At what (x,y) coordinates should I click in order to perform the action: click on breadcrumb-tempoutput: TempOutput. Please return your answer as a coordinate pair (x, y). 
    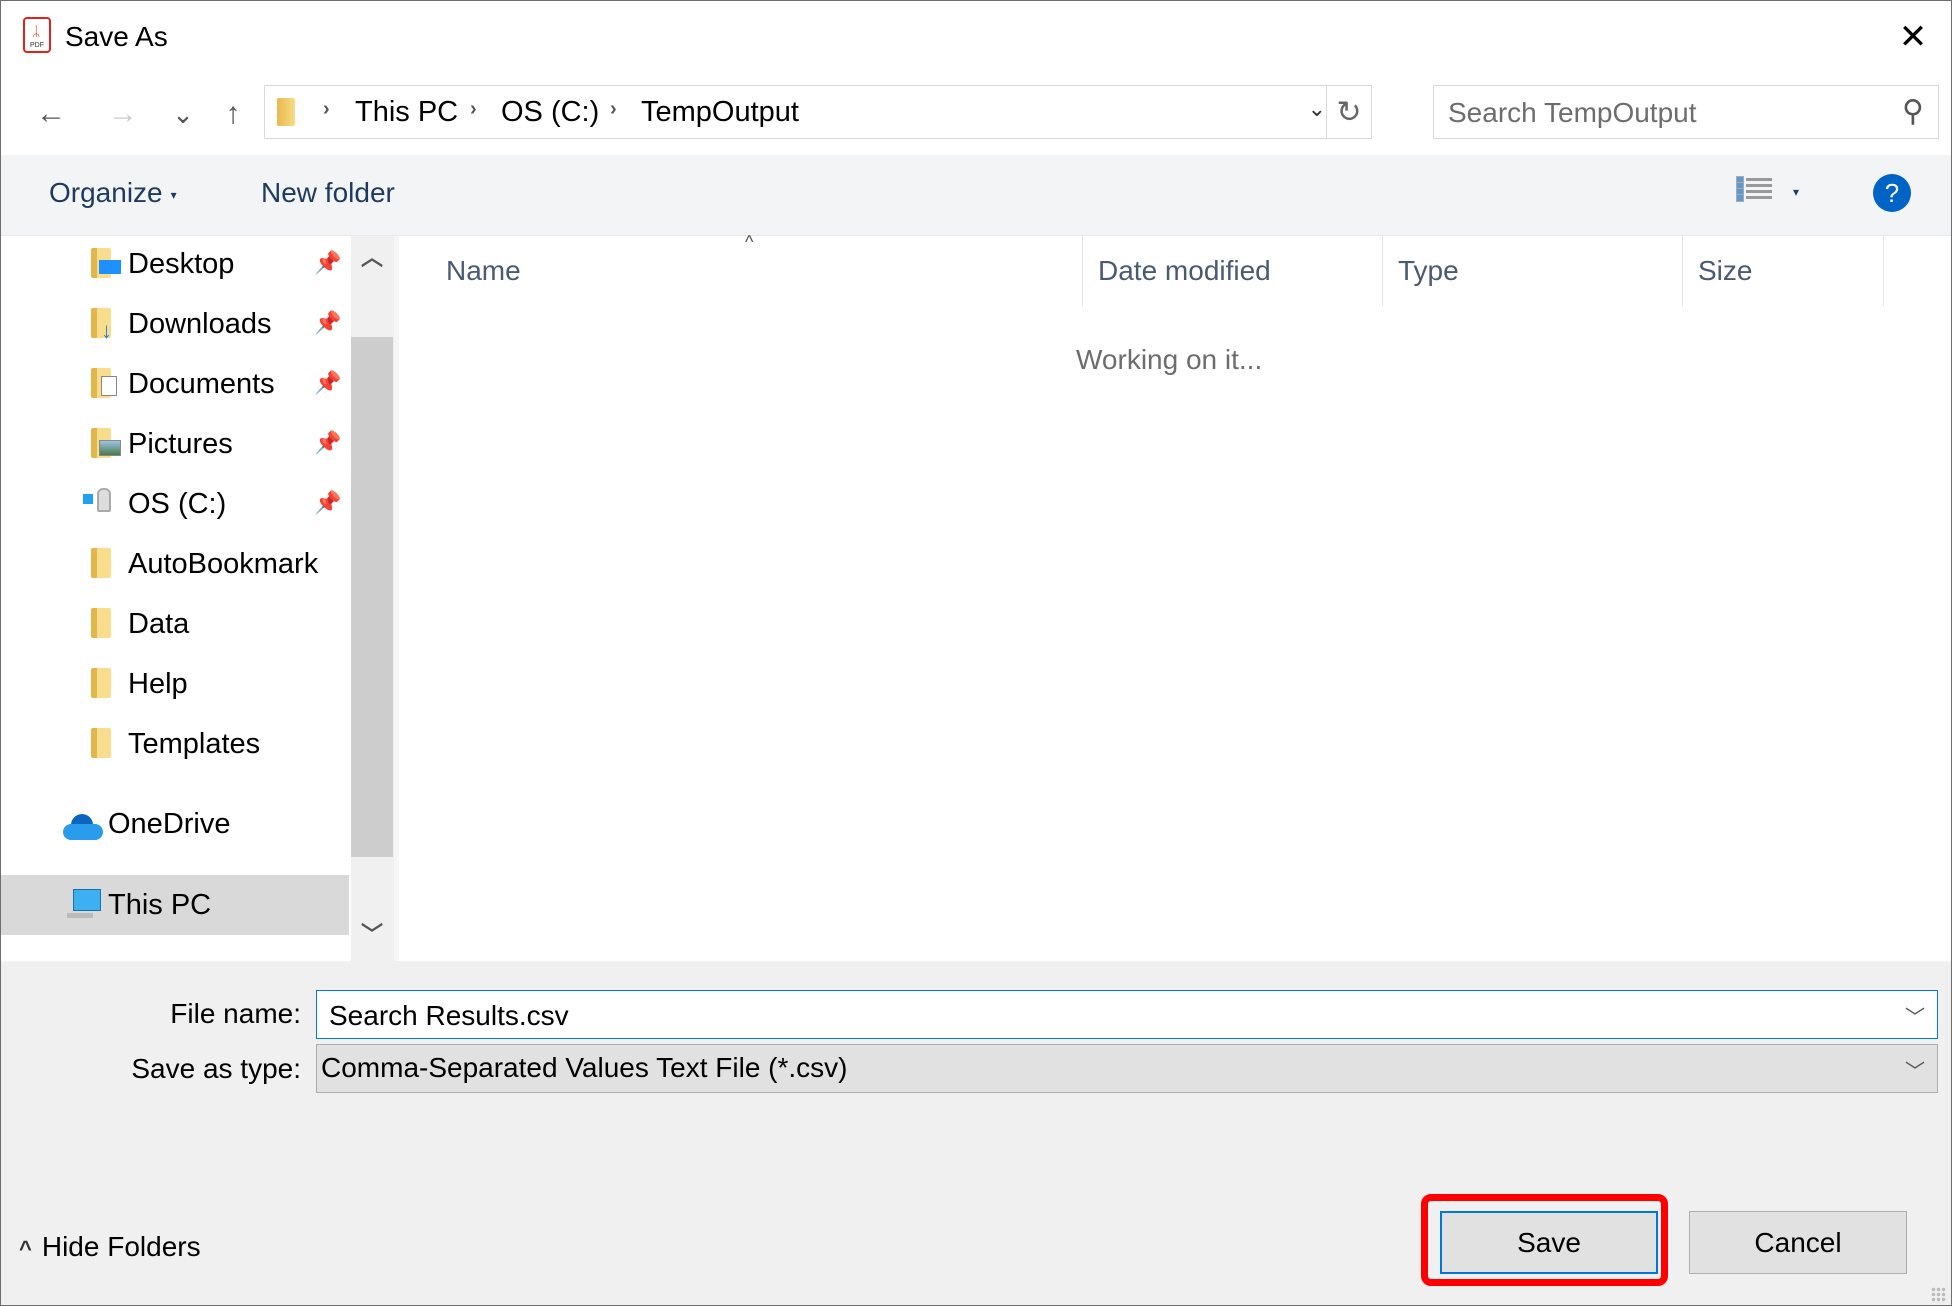
    Looking at the image, I should click on (720, 112).